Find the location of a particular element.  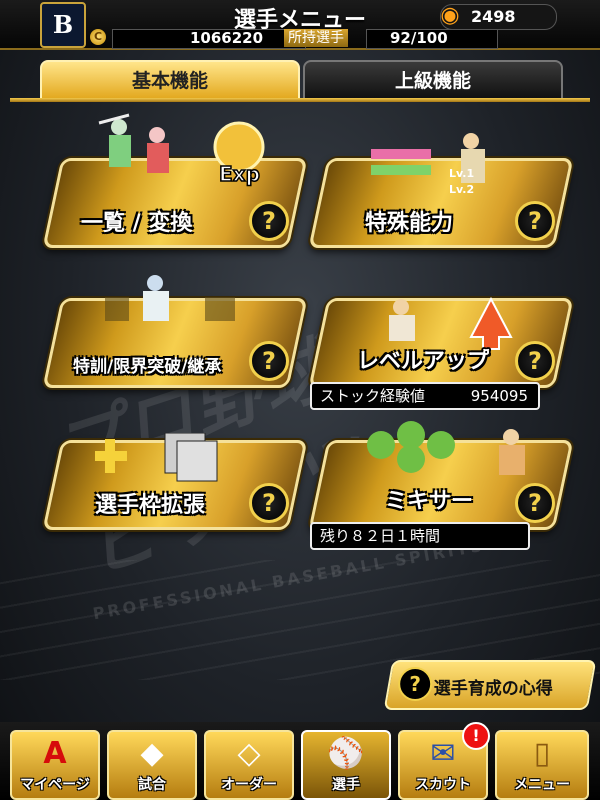

training-label: 特訓/限界突破/継承 is located at coordinates (147, 367).